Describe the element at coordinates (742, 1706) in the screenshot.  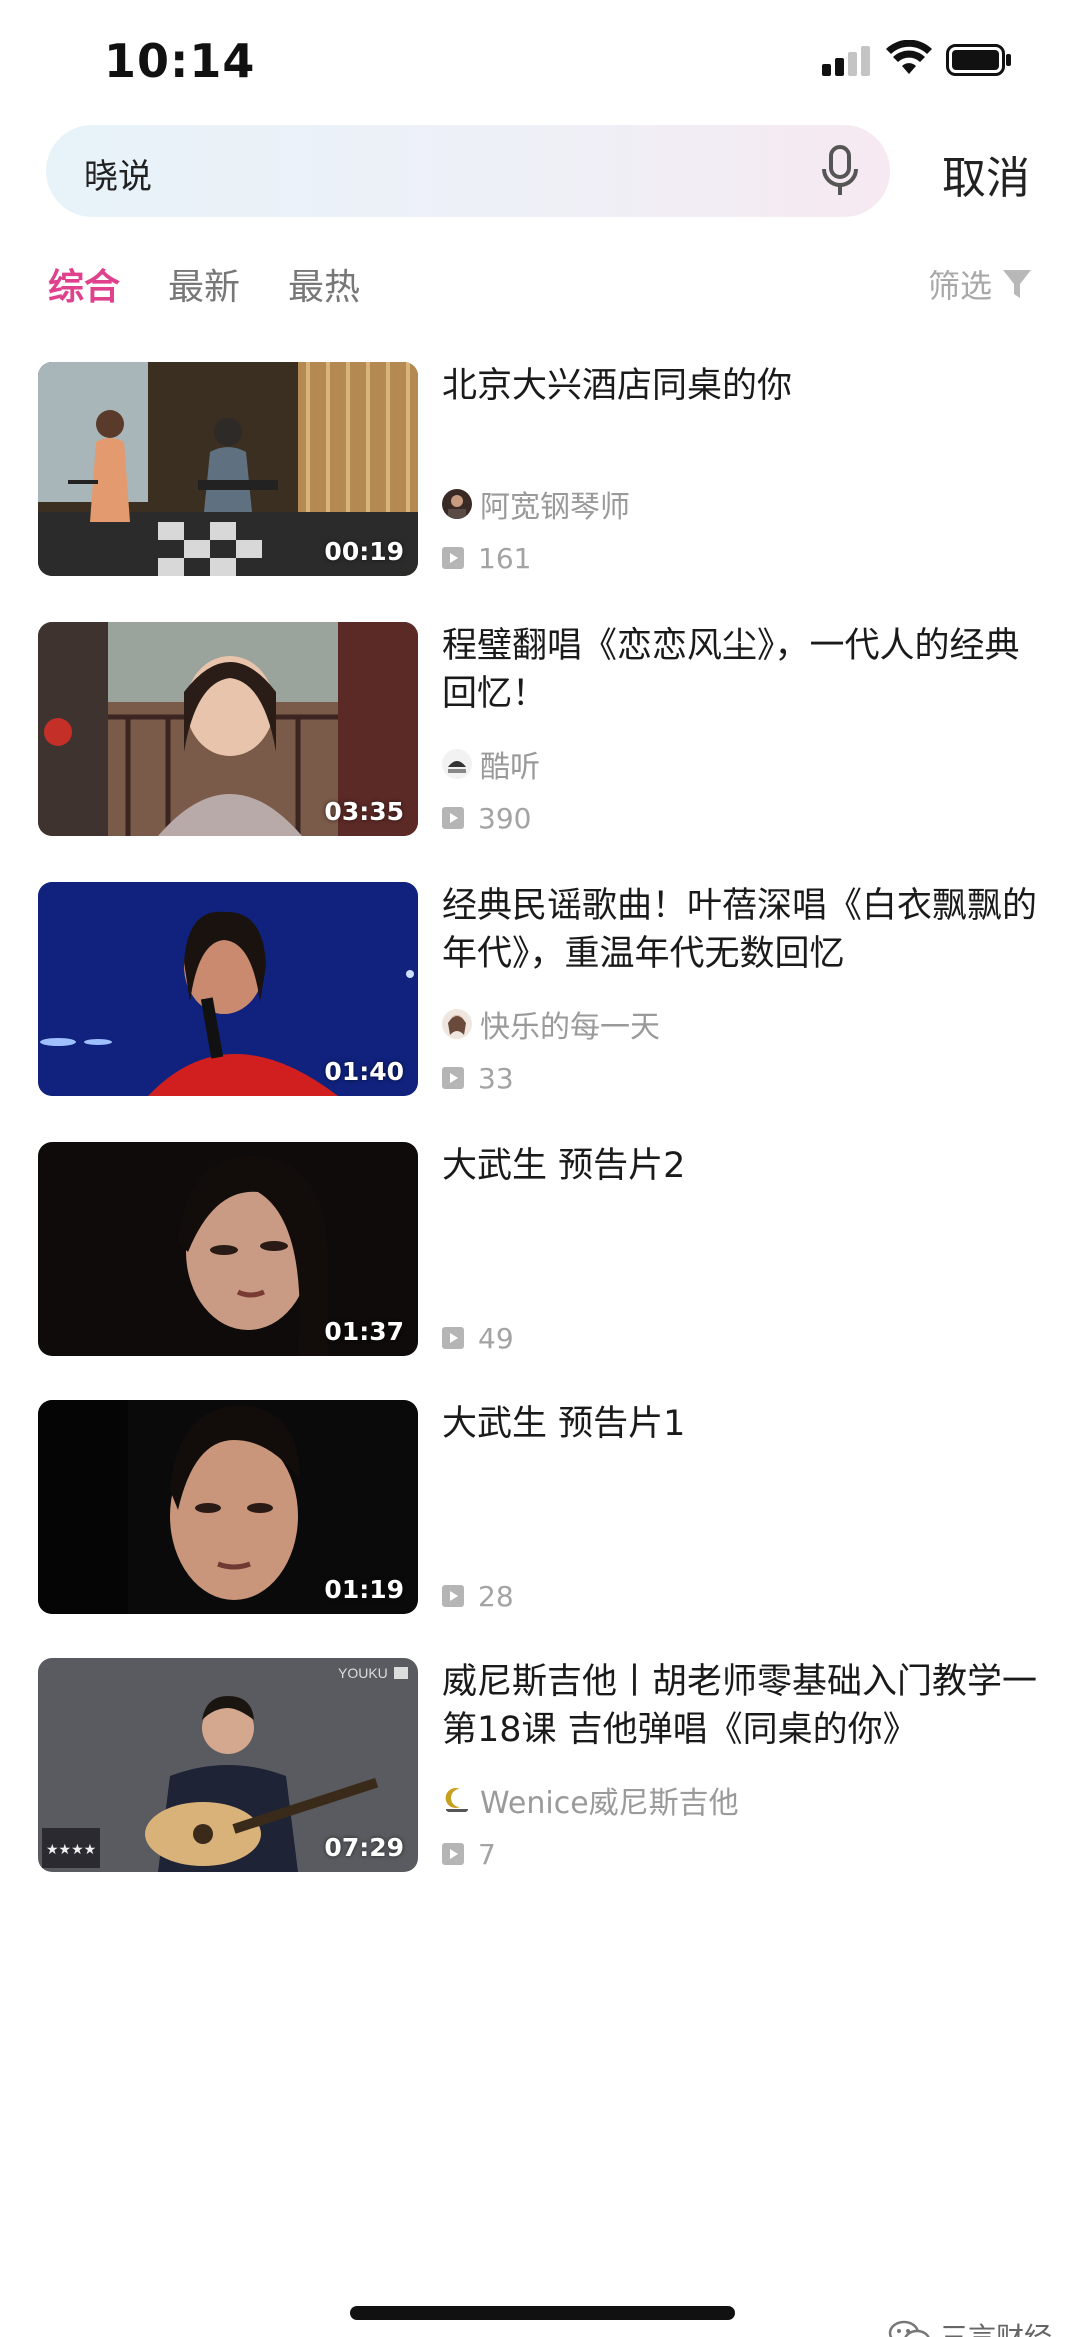
I see `video-title: 威尼斯吉他丨胡老师零基础入门教学一第18课 吉他弹唱《同桌的你》` at that location.